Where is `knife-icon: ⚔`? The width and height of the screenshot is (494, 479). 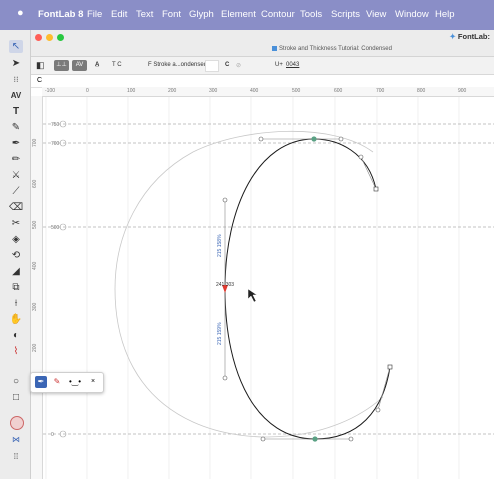
knife-icon: ⚔ is located at coordinates (16, 175).